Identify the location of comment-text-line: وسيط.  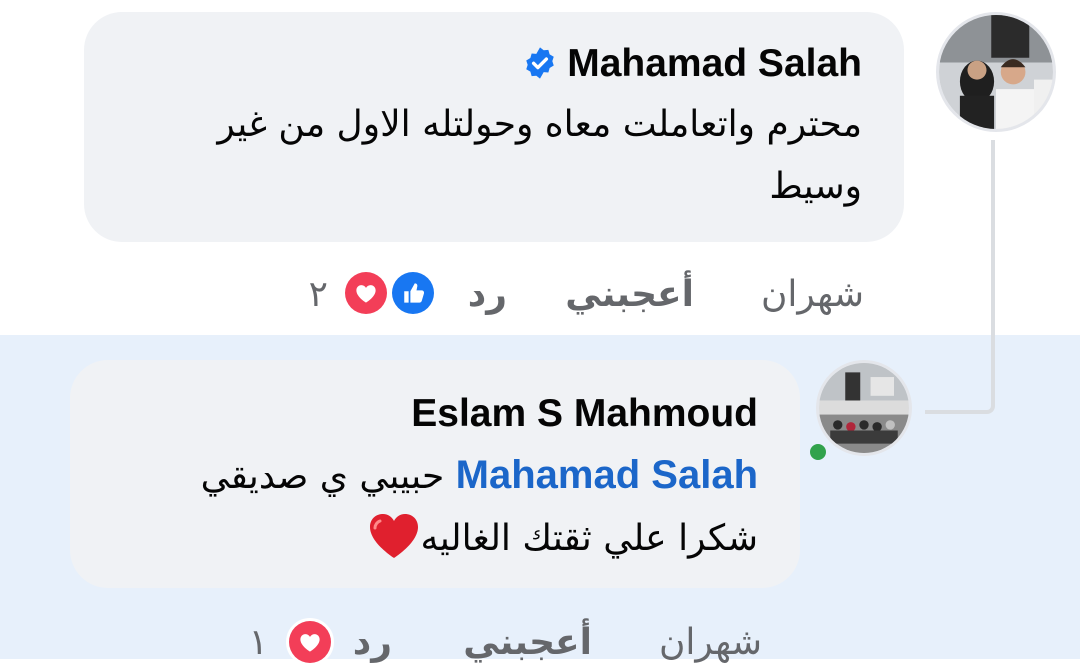
(815, 186).